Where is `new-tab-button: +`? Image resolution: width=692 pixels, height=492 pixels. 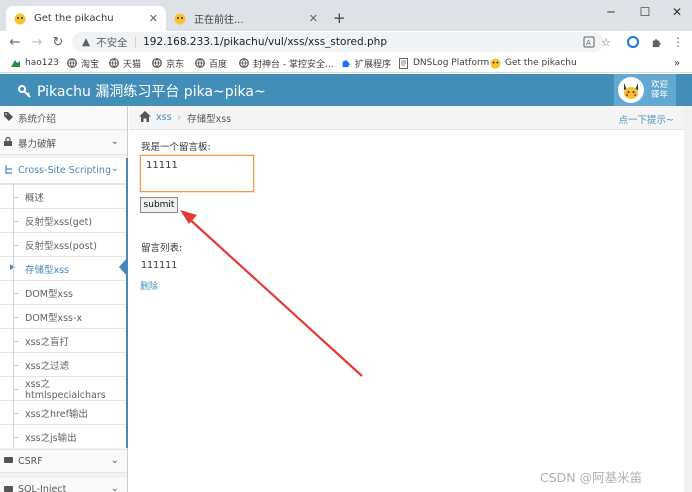 new-tab-button: + is located at coordinates (339, 18).